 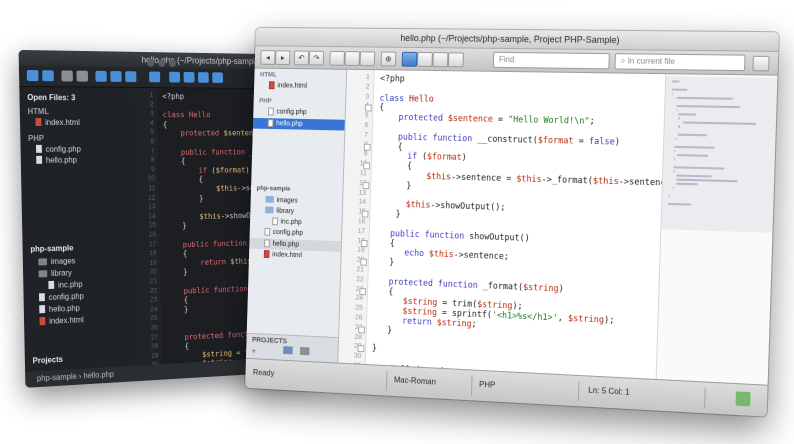 What do you see at coordinates (442, 255) in the screenshot?
I see `code-line: echo $this->sentence;` at bounding box center [442, 255].